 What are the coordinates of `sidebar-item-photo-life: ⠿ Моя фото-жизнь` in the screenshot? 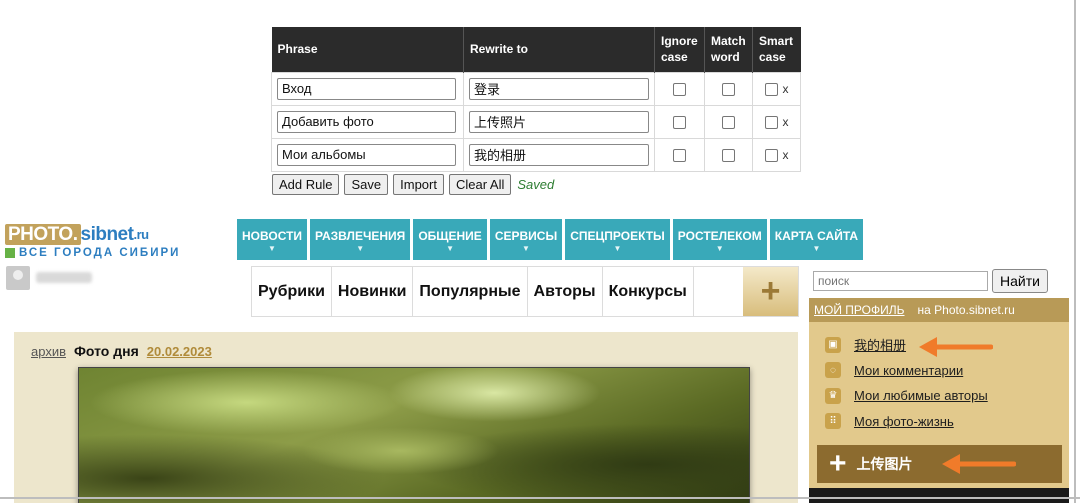 It's located at (947, 422).